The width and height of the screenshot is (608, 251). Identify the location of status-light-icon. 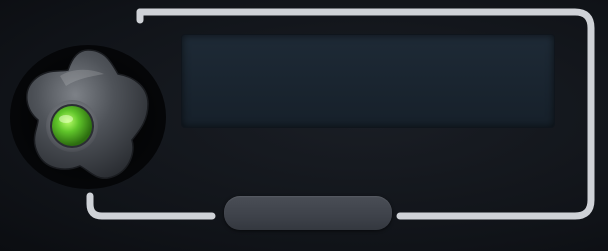
(72, 126).